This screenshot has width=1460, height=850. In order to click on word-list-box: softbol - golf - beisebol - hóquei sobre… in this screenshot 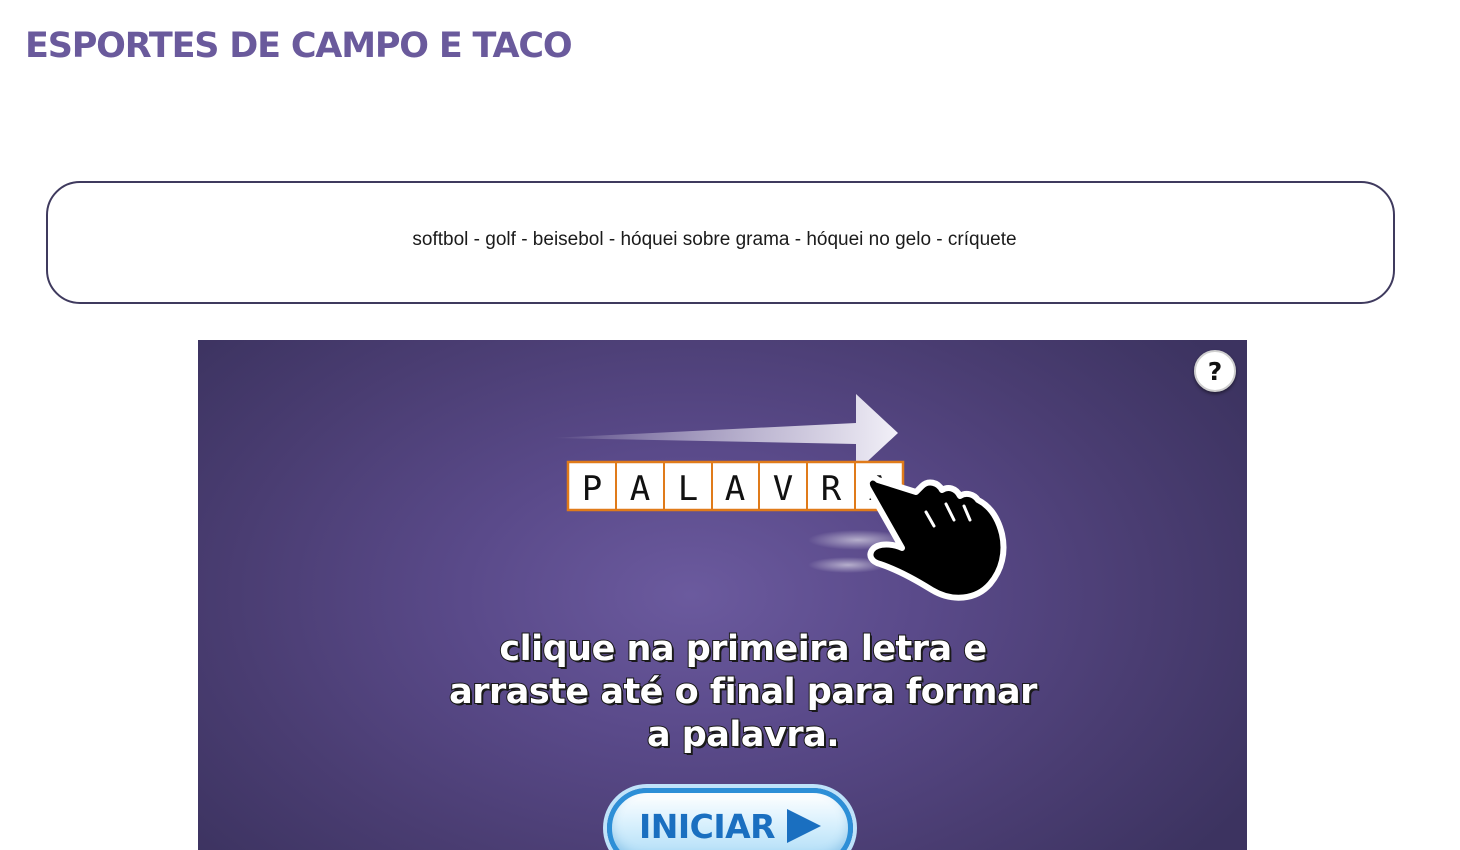, I will do `click(720, 242)`.